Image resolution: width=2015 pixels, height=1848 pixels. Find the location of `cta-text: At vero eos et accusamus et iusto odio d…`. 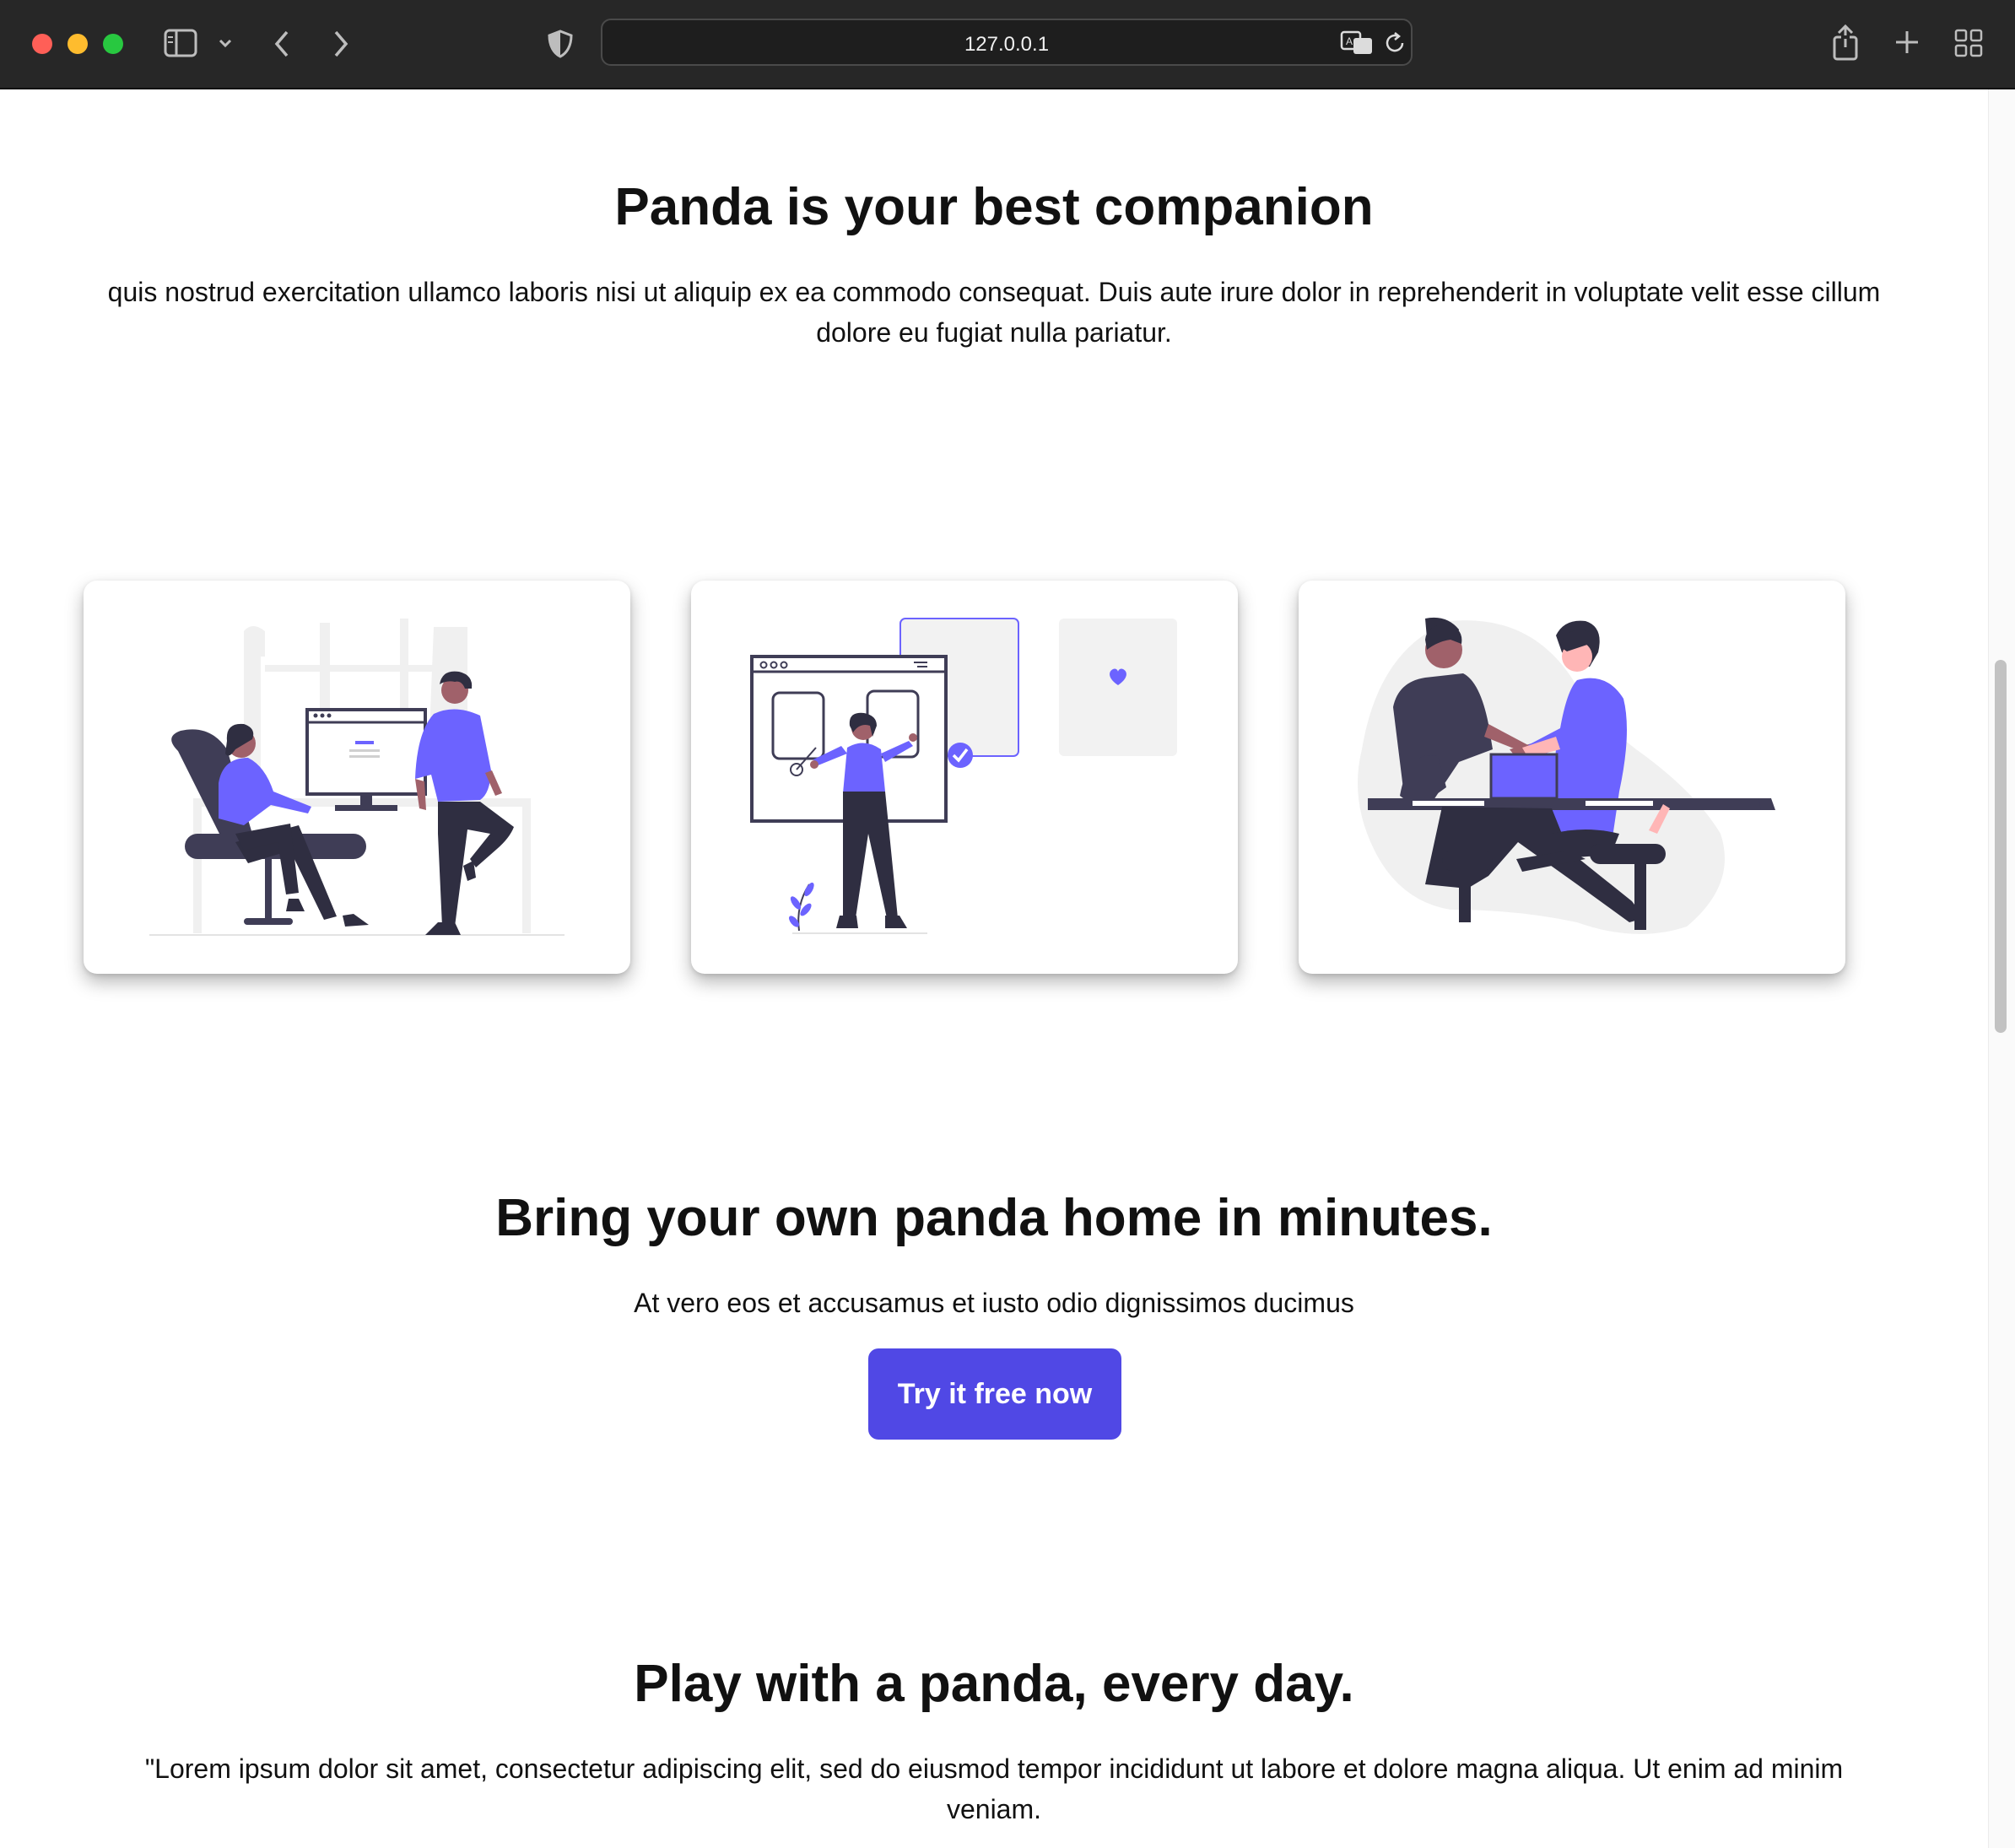

cta-text: At vero eos et accusamus et iusto odio d… is located at coordinates (994, 1303).